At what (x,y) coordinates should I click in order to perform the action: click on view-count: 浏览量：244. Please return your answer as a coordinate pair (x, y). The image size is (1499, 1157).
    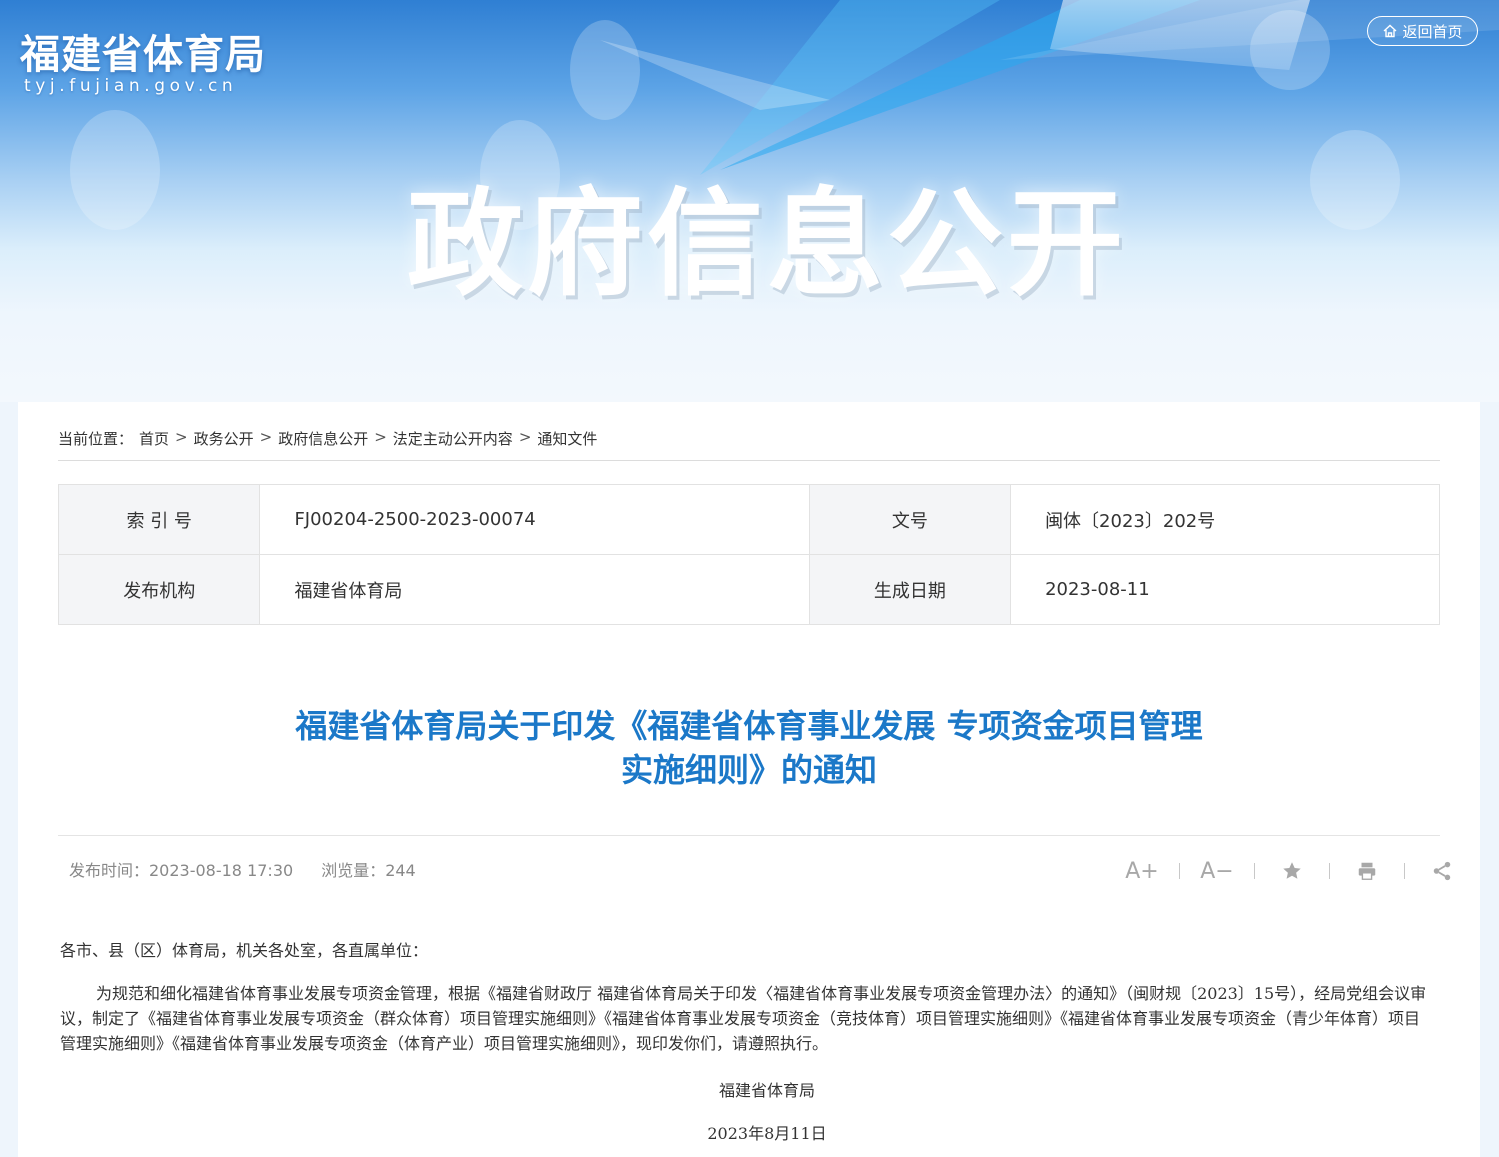
    Looking at the image, I should click on (368, 870).